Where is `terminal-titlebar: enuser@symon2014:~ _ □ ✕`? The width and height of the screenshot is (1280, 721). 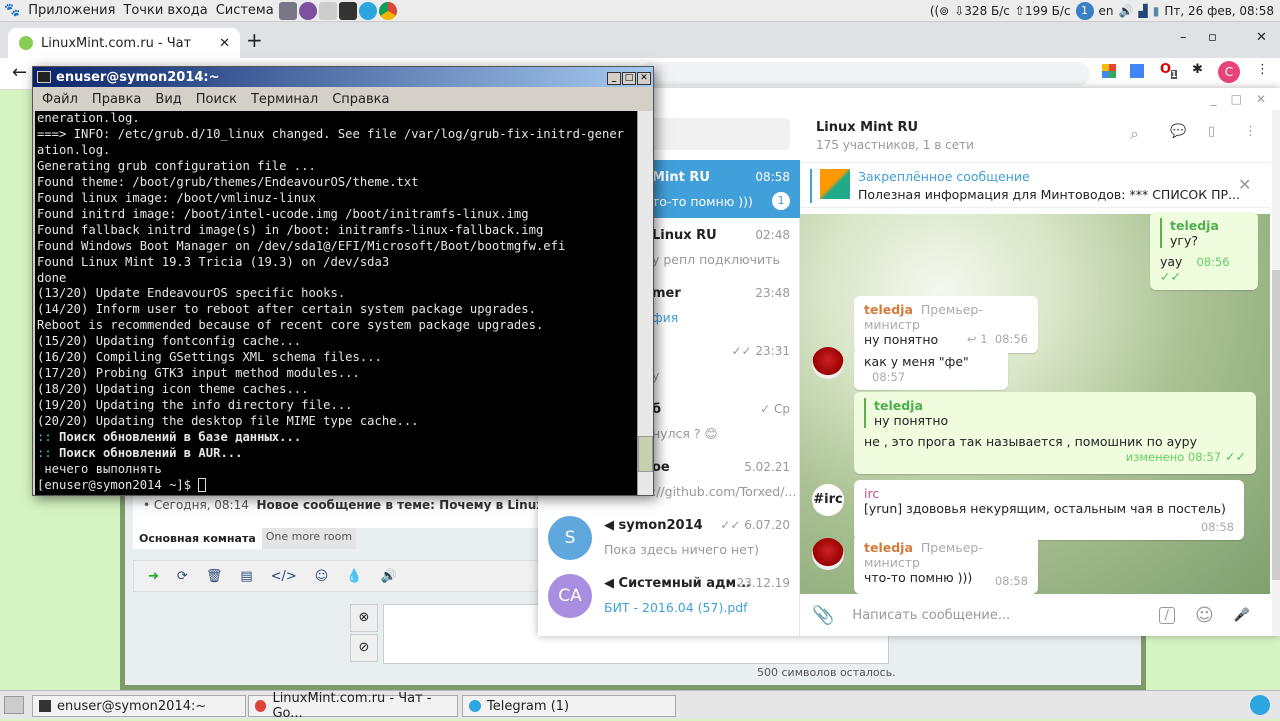
terminal-titlebar: enuser@symon2014:~ _ □ ✕ is located at coordinates (343, 77).